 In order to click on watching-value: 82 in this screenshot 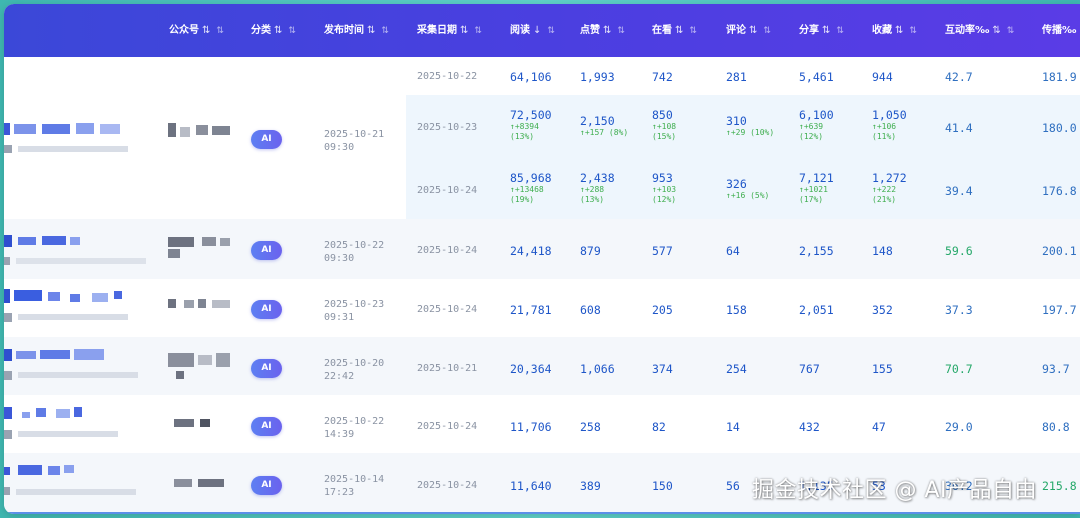, I will do `click(659, 427)`.